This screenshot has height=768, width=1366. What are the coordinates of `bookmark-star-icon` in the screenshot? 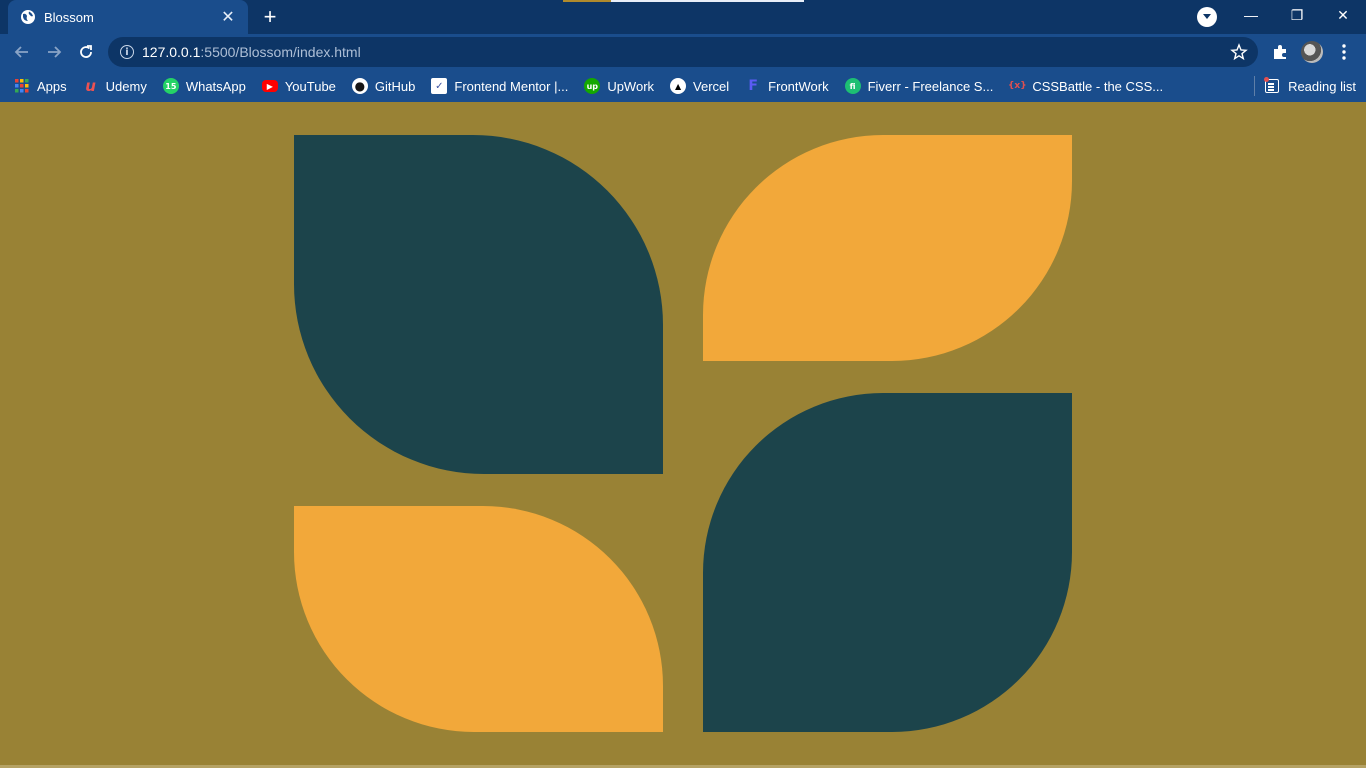 It's located at (1239, 52).